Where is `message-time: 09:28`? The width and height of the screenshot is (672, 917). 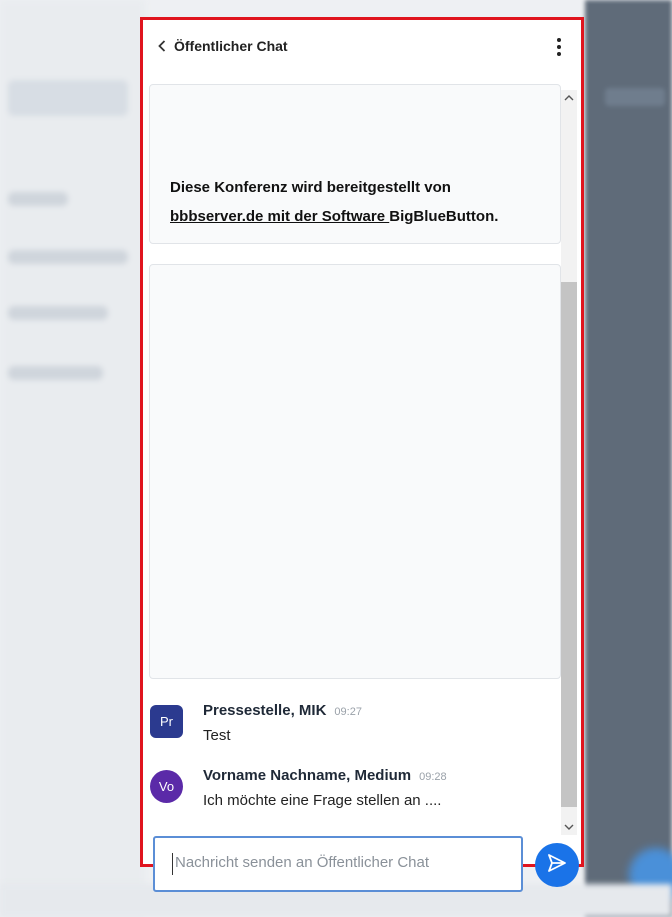
message-time: 09:28 is located at coordinates (433, 777).